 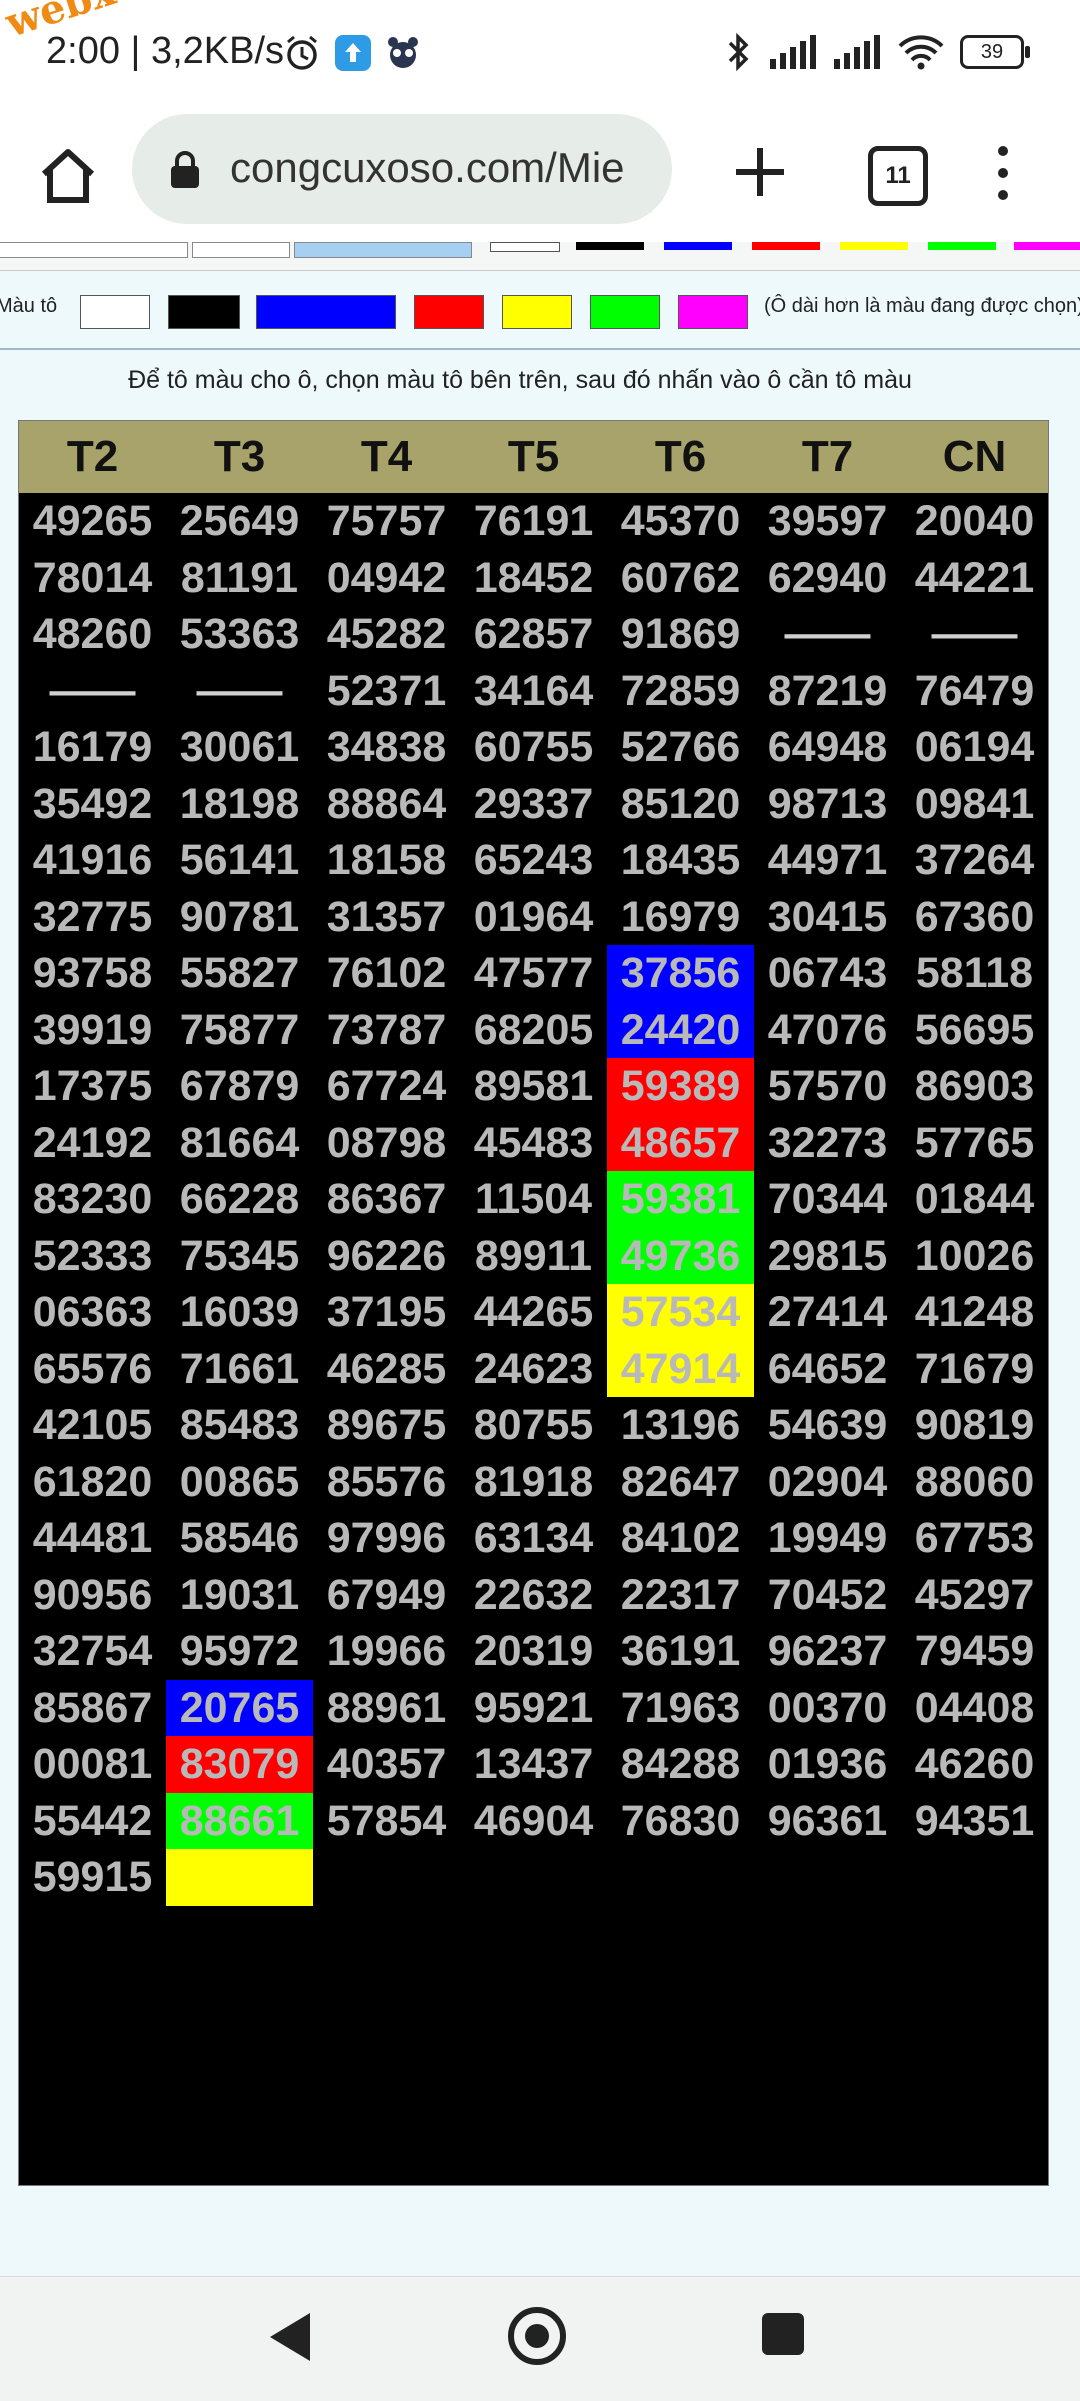 I want to click on grid-cell: 54639, so click(x=827, y=1425).